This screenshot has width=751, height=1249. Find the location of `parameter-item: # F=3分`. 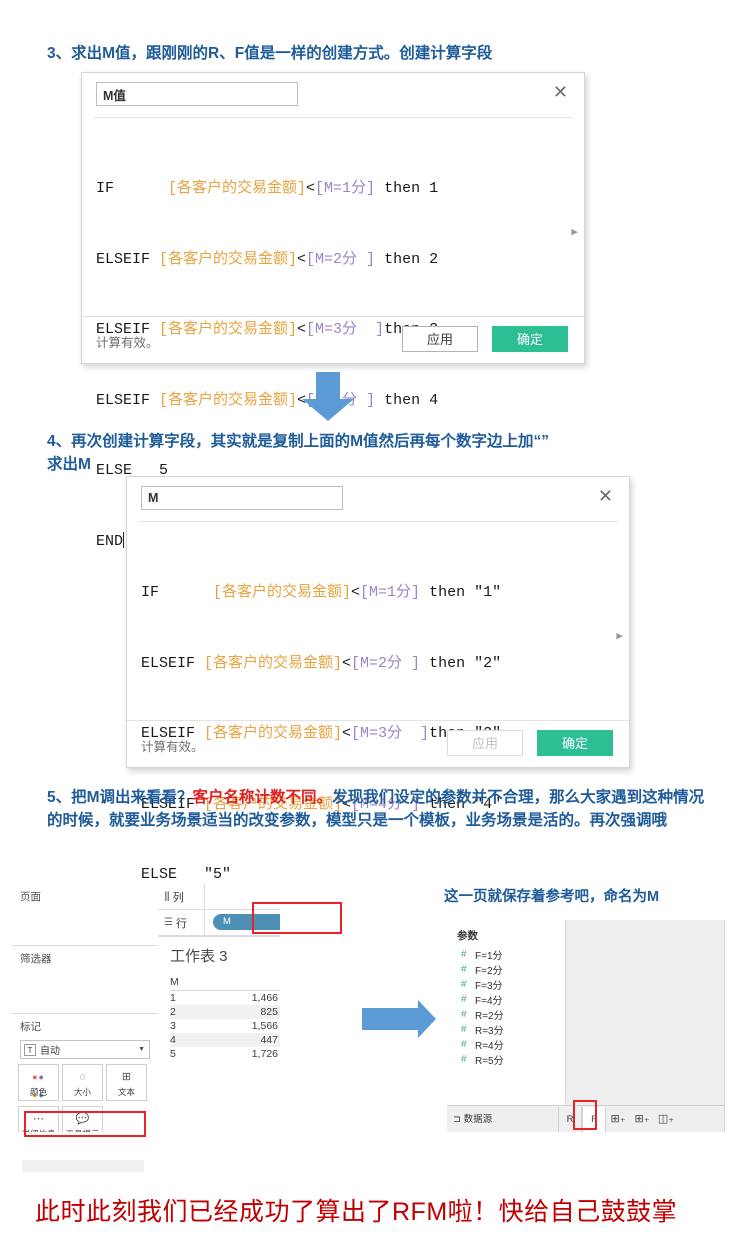

parameter-item: # F=3分 is located at coordinates (506, 984).